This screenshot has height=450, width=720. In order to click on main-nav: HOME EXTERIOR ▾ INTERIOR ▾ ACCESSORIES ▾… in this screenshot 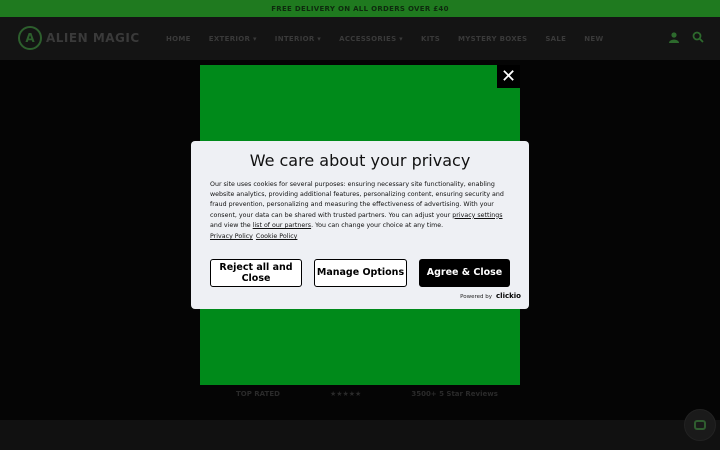, I will do `click(385, 38)`.